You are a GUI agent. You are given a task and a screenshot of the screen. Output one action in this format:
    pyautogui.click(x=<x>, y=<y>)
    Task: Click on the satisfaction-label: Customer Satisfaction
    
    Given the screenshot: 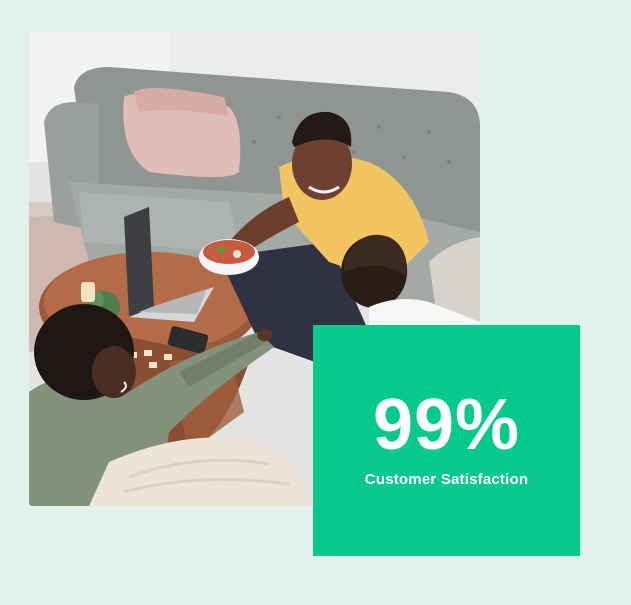 What is the action you would take?
    pyautogui.click(x=446, y=479)
    